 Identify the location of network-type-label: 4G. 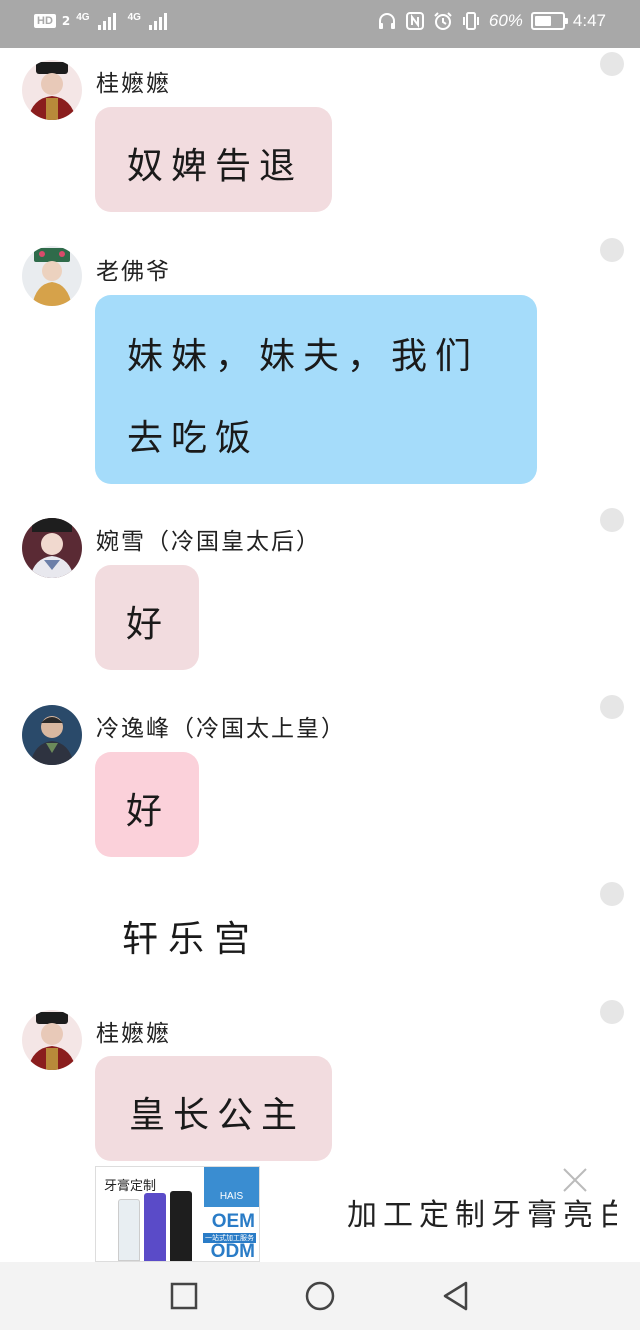
(83, 17).